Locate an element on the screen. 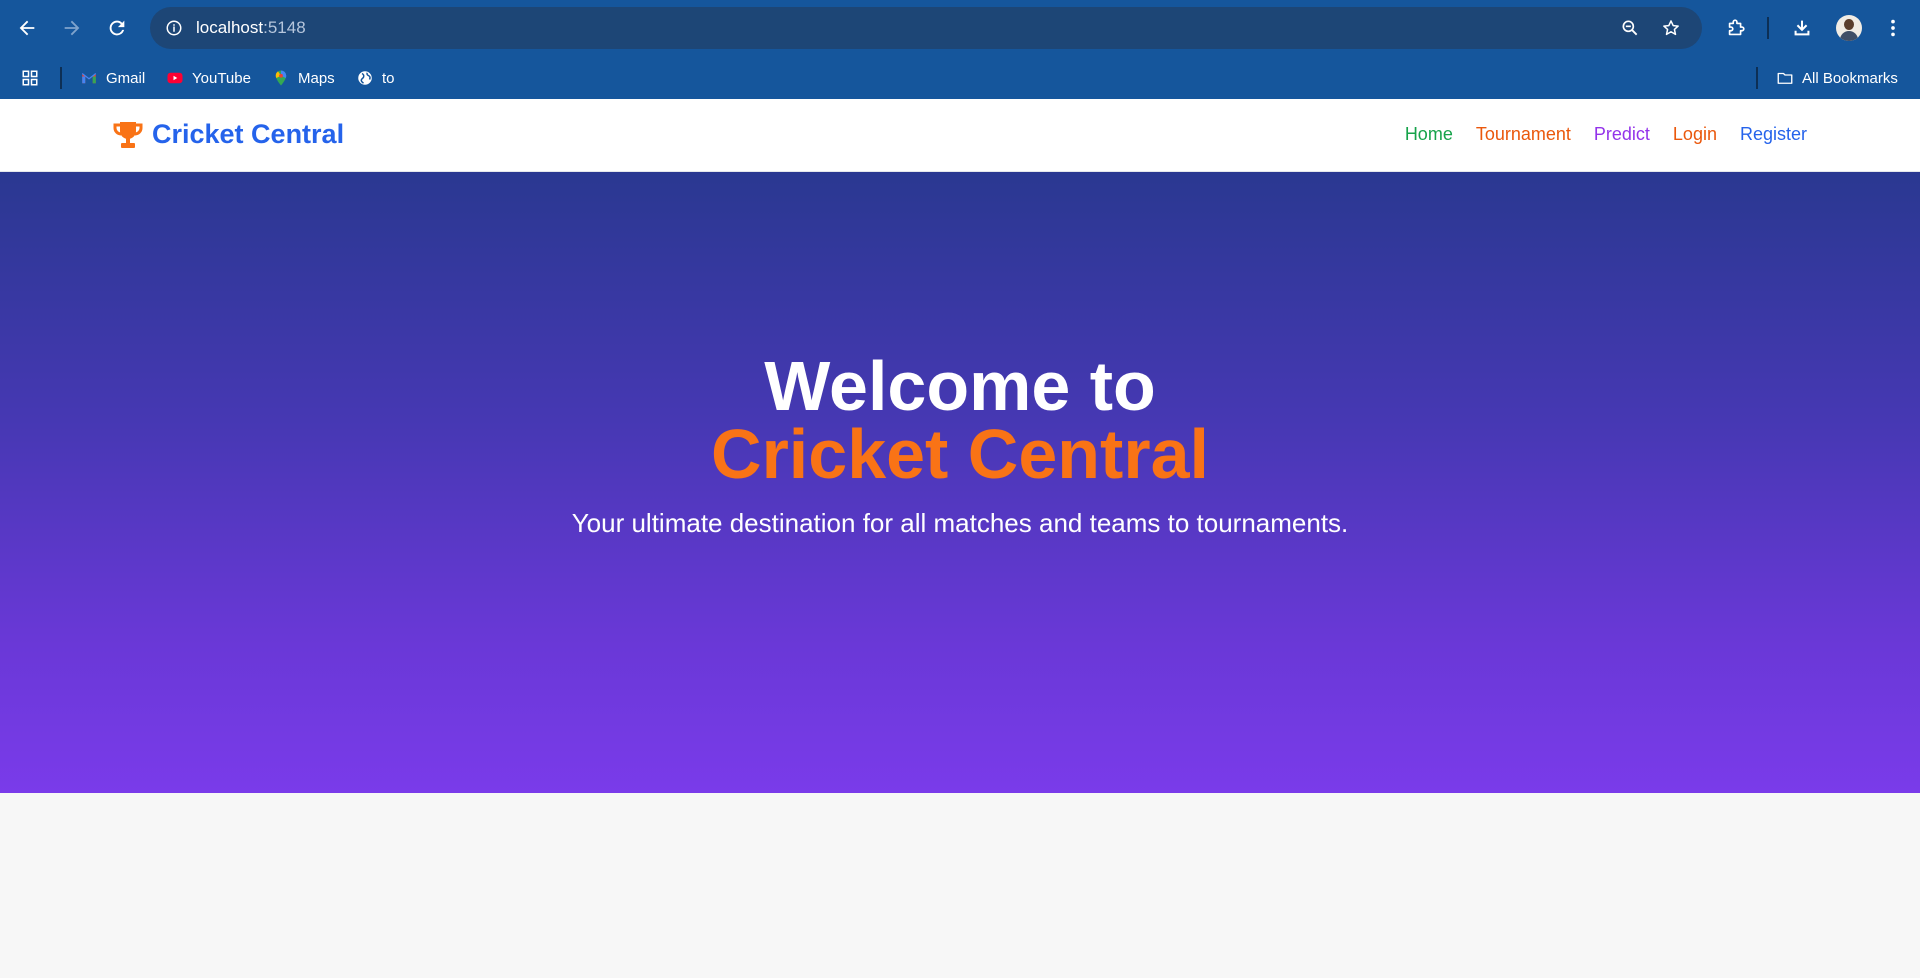 The image size is (1920, 978). avatar-shoulders is located at coordinates (1849, 36).